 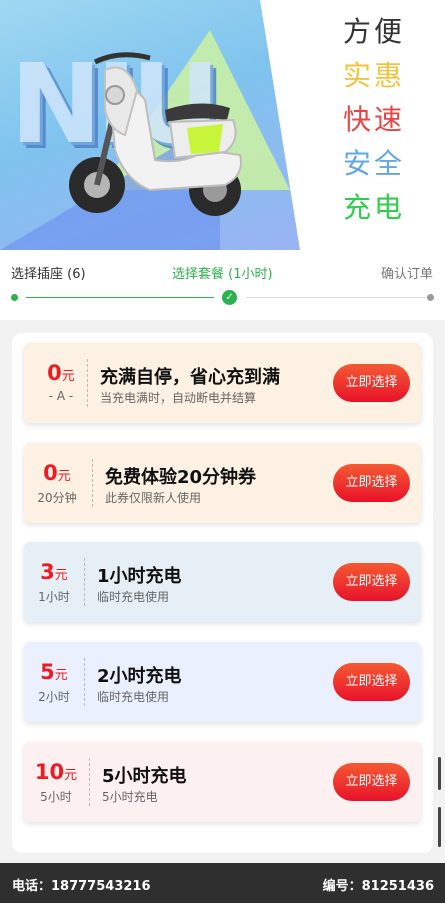 I want to click on step-dot-done, so click(x=14, y=297).